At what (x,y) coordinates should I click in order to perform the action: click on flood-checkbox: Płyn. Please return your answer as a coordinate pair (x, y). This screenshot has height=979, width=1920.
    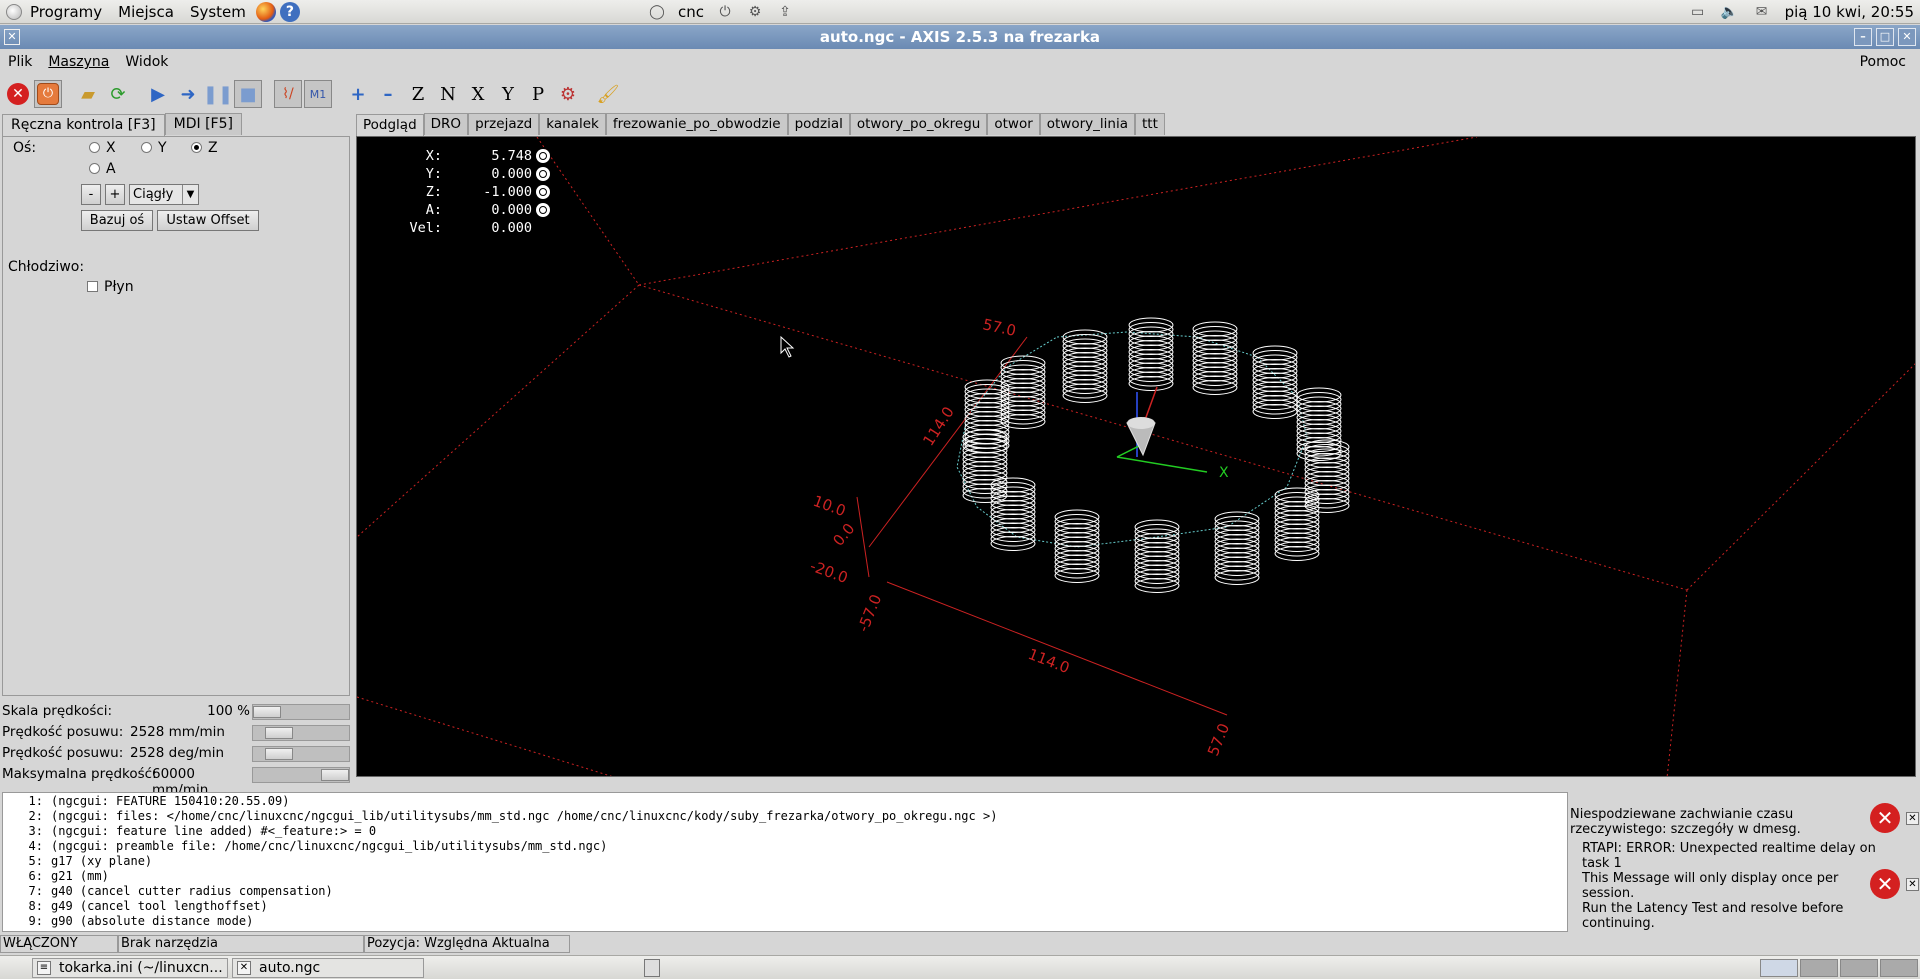
    Looking at the image, I should click on (110, 287).